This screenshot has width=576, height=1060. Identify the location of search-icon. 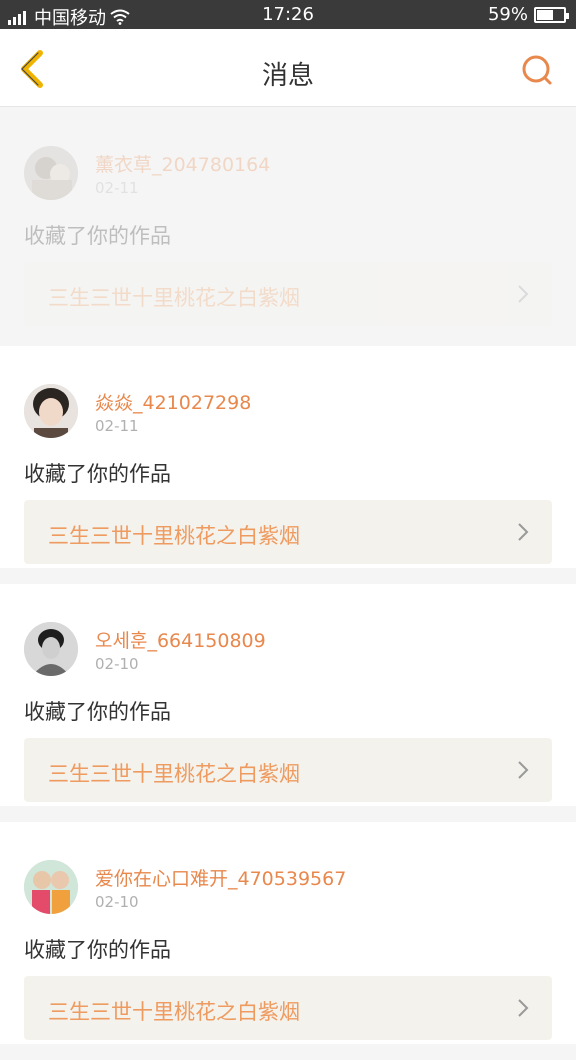
(537, 70).